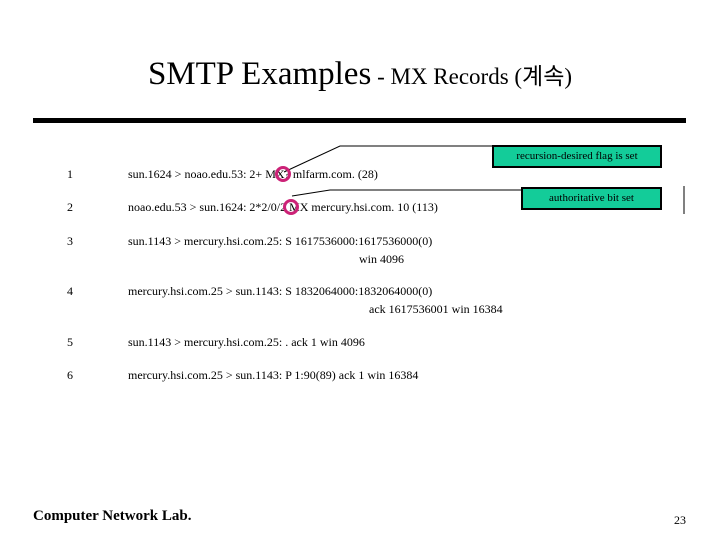 The width and height of the screenshot is (720, 540). Describe the element at coordinates (359, 120) in the screenshot. I see `title-divider-rule` at that location.